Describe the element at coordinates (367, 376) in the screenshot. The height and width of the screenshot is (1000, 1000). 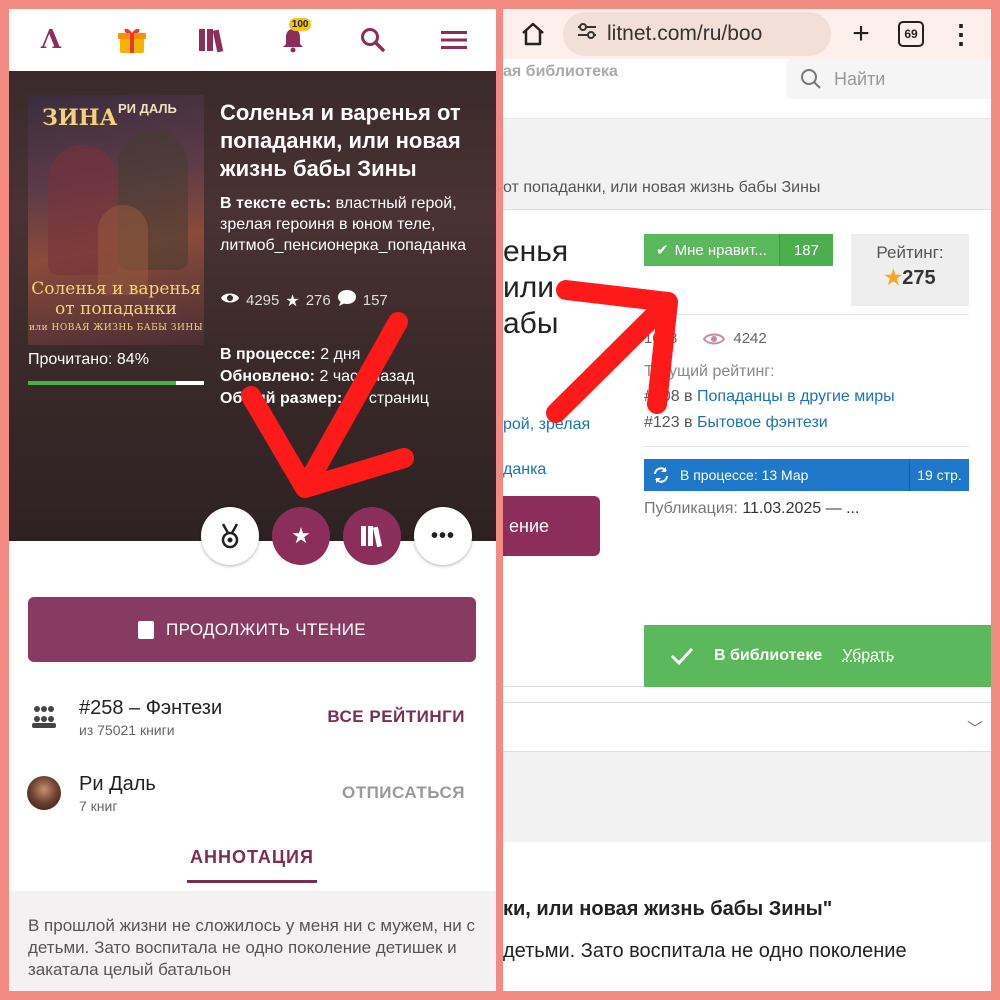
I see `updated-value: 2 часа назад` at that location.